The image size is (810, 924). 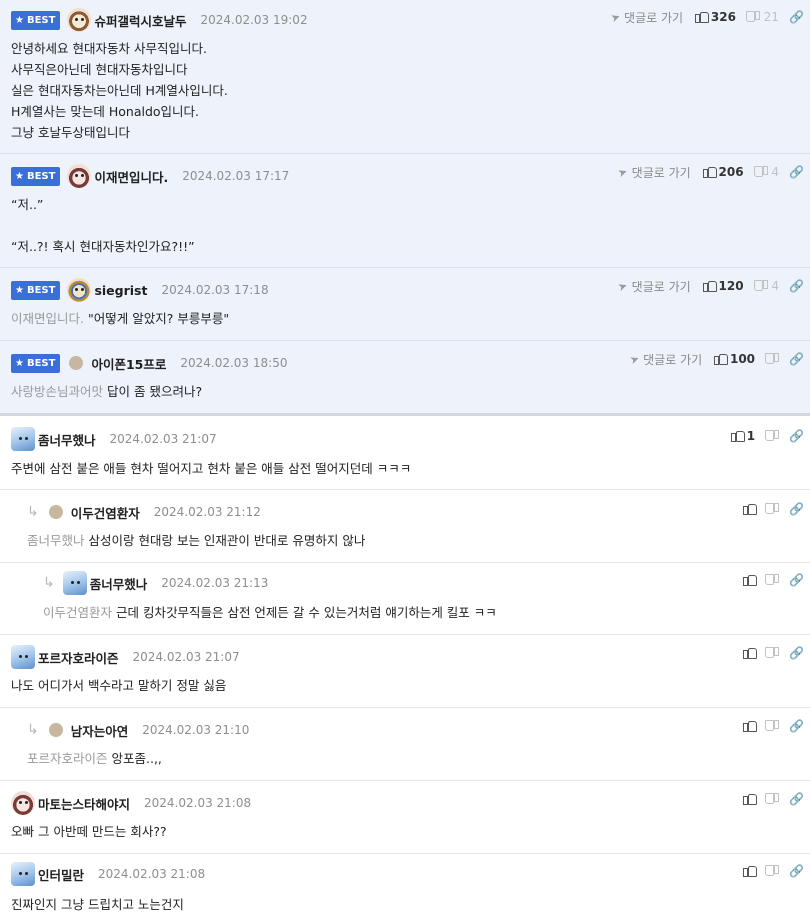 I want to click on upvote-count: 1, so click(x=751, y=436).